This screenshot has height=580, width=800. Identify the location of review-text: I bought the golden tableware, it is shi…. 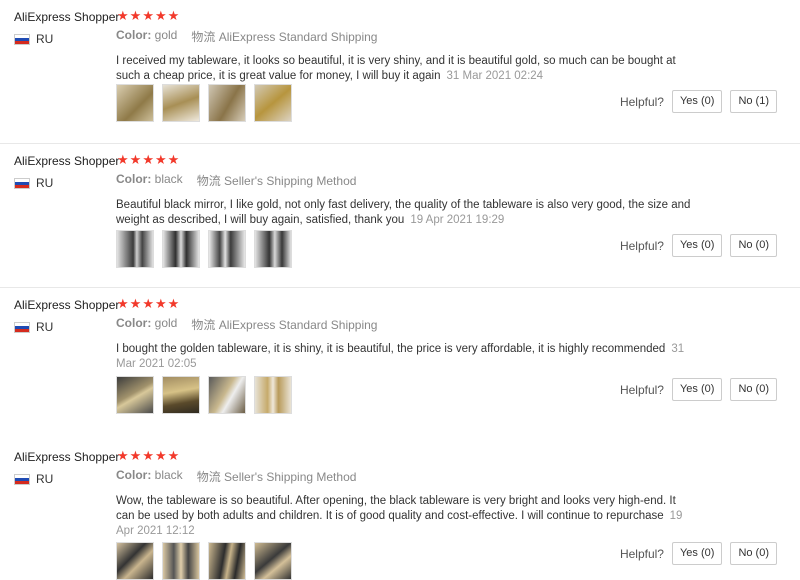
(400, 356).